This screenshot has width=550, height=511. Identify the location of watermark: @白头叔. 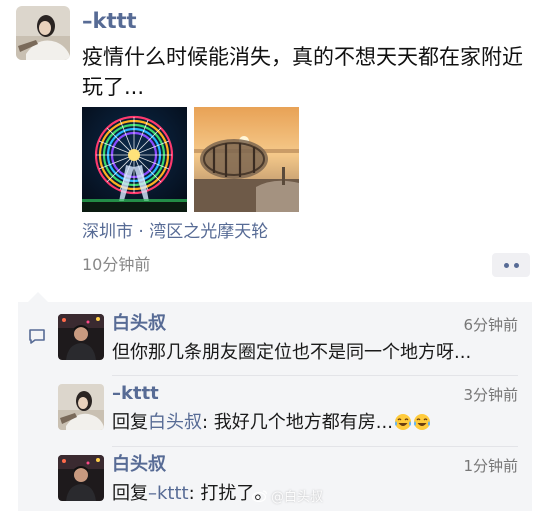
(287, 495).